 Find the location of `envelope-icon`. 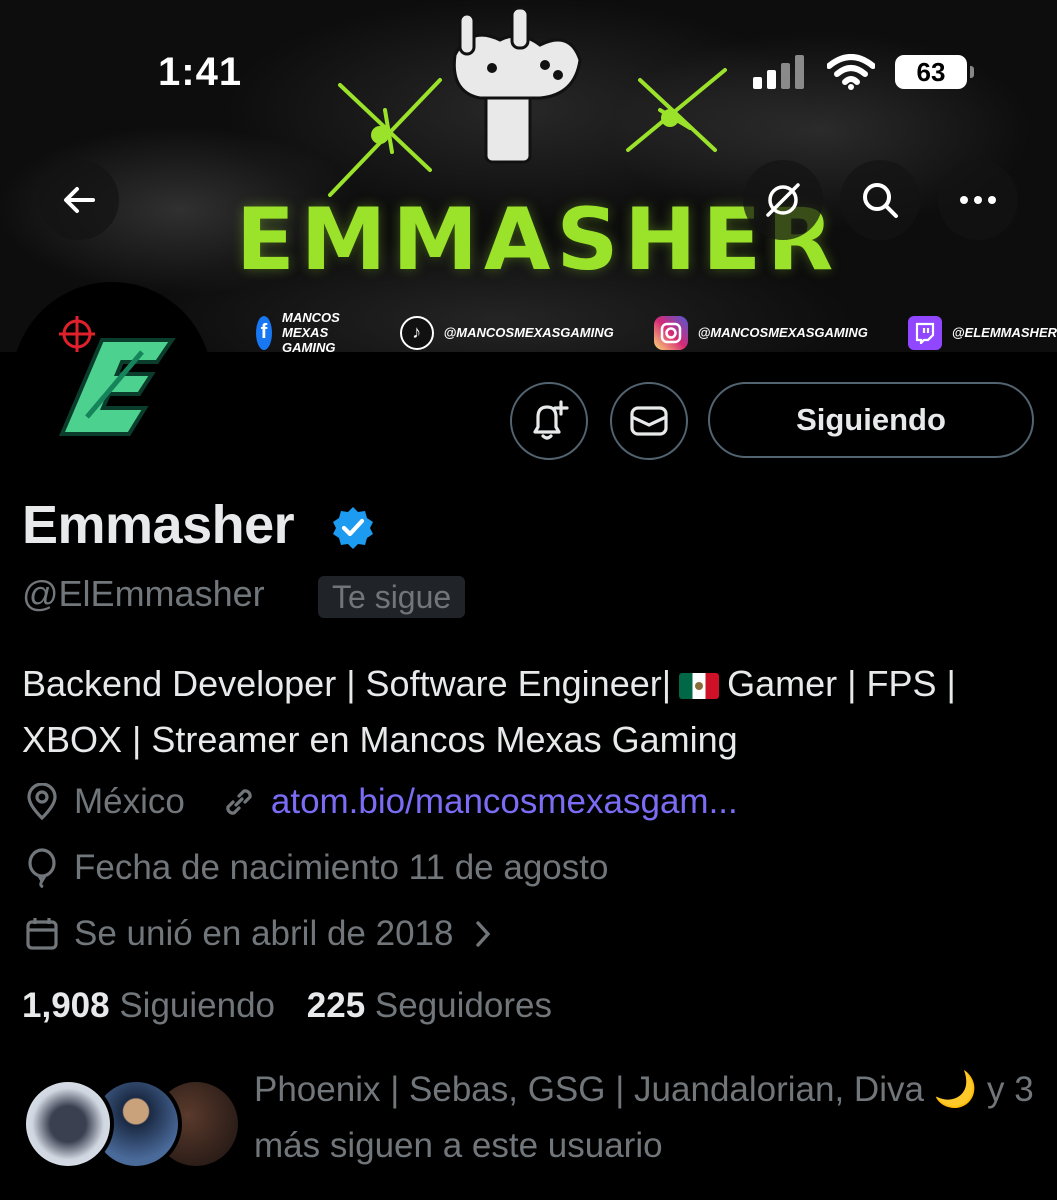

envelope-icon is located at coordinates (649, 421).